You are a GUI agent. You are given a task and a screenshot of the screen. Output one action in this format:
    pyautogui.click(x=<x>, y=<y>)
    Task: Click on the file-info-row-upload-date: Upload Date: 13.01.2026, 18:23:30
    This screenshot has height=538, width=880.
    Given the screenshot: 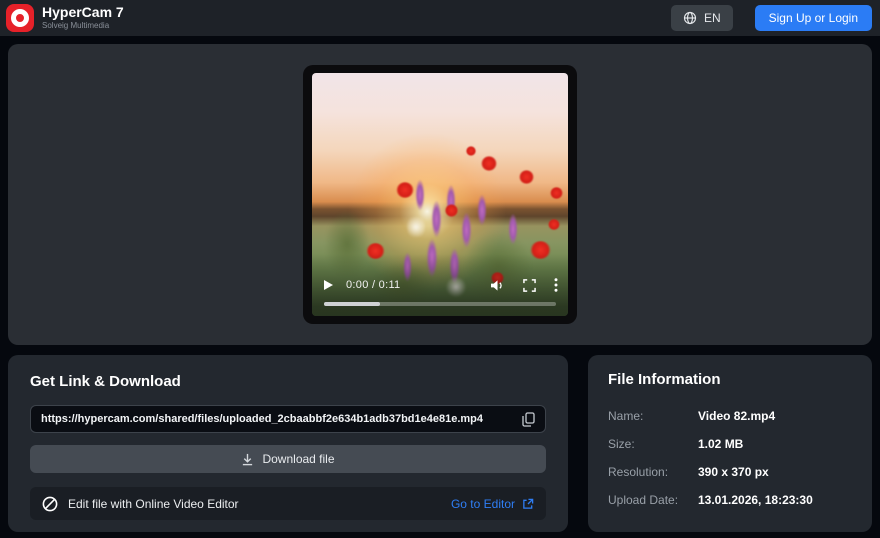 What is the action you would take?
    pyautogui.click(x=730, y=500)
    